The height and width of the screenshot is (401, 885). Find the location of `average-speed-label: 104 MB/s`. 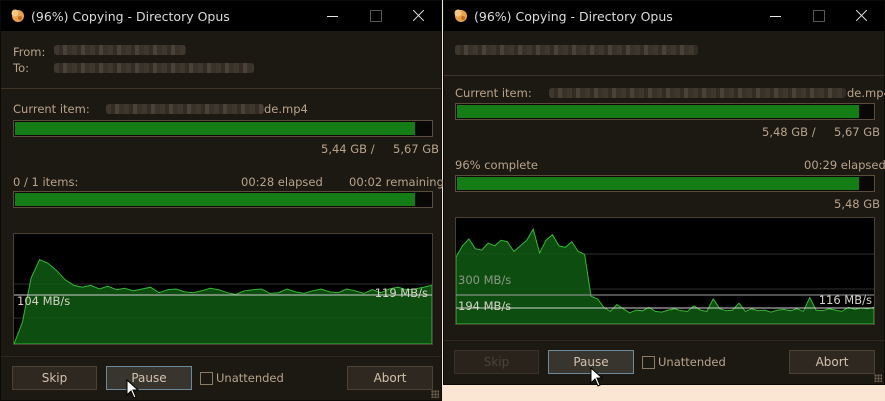

average-speed-label: 104 MB/s is located at coordinates (44, 301).